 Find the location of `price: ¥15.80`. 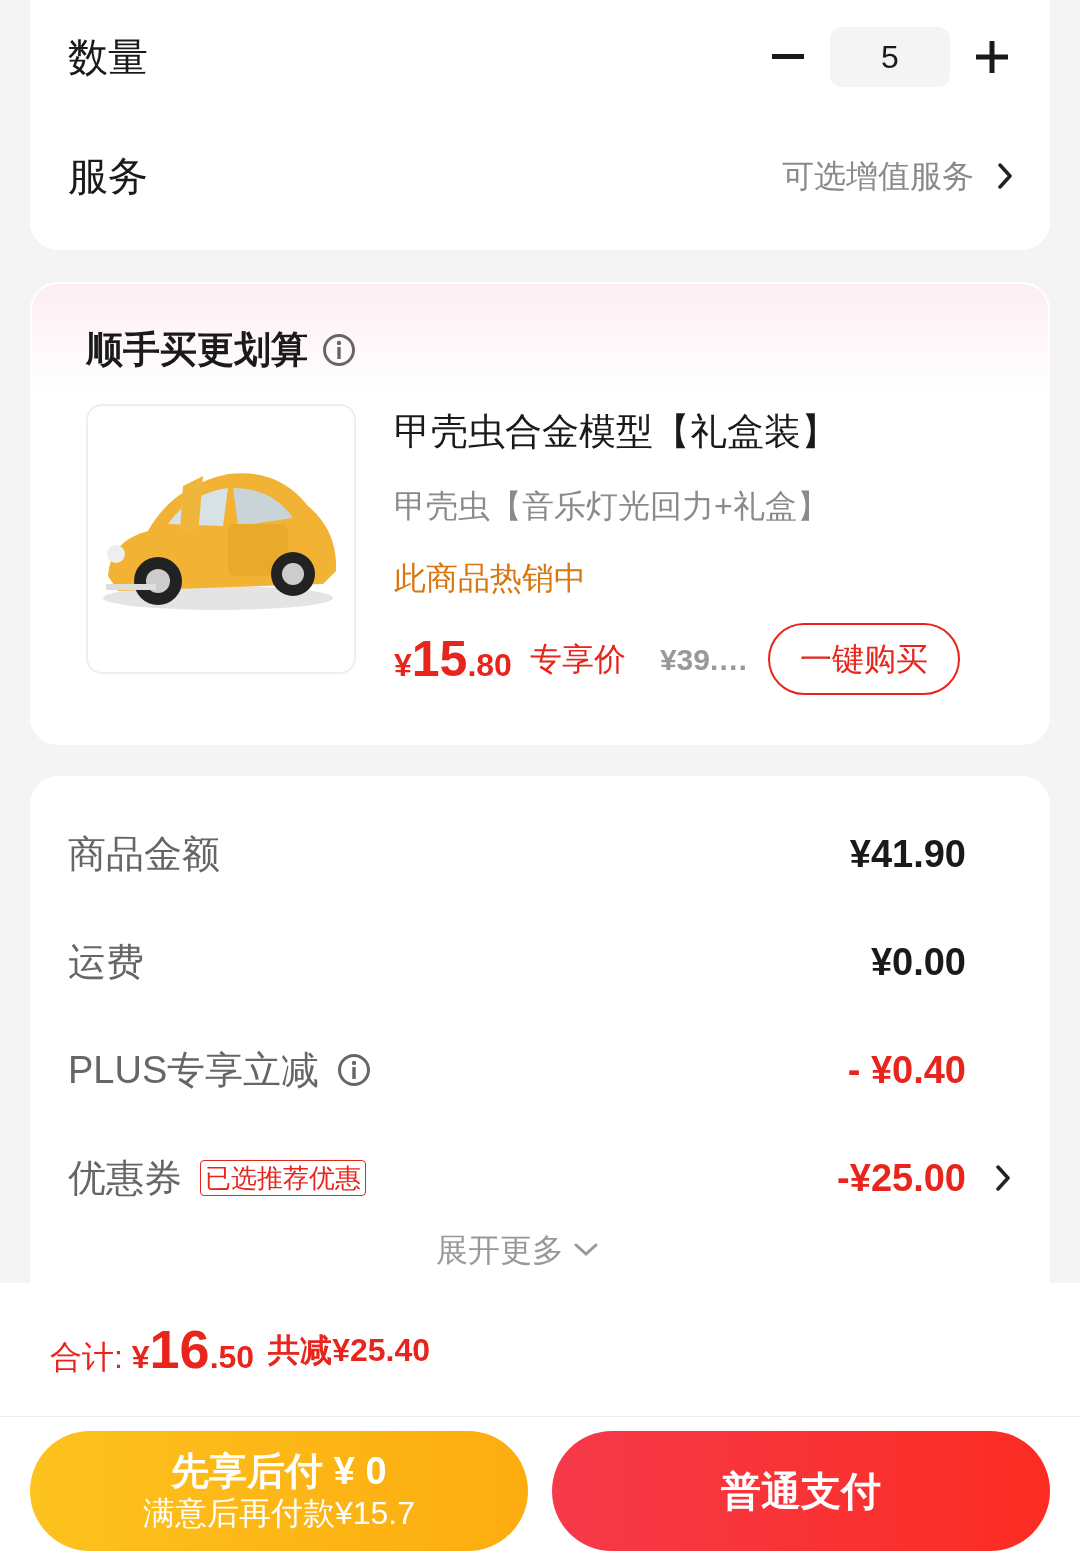

price: ¥15.80 is located at coordinates (453, 659).